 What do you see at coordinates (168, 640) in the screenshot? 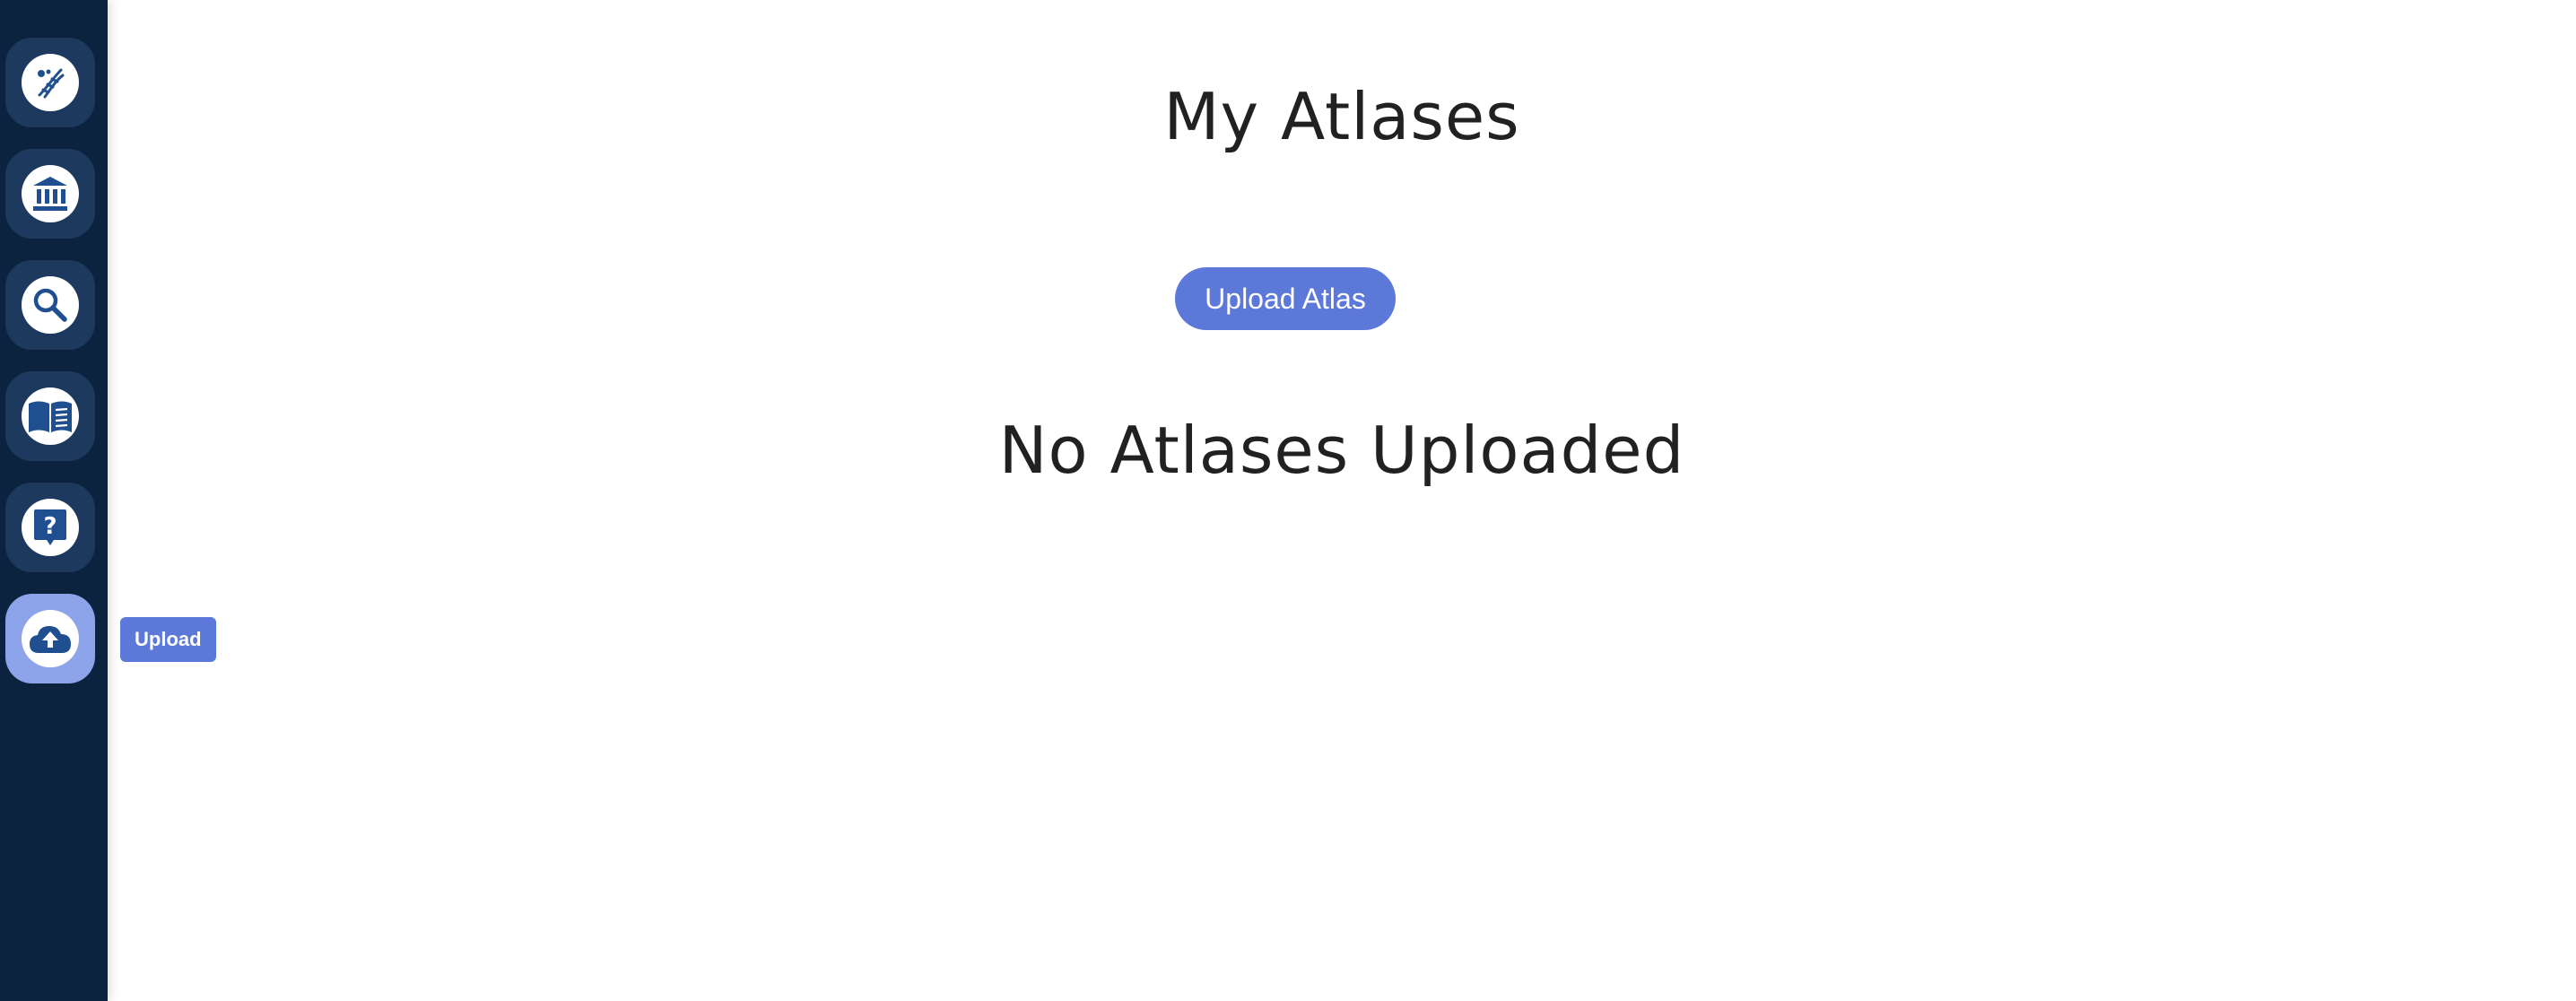
I see `upload-tooltip: Upload` at bounding box center [168, 640].